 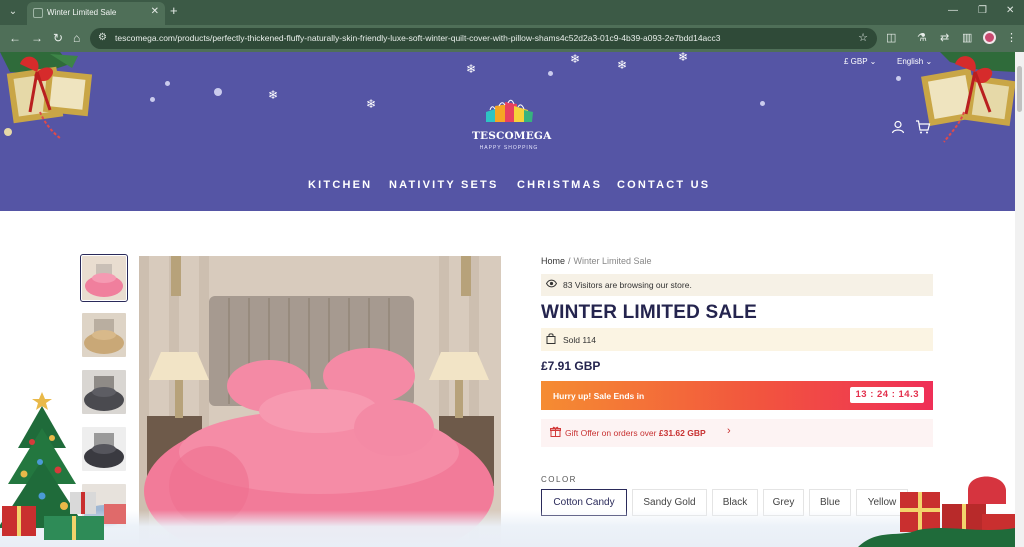 What do you see at coordinates (863, 37) in the screenshot?
I see `bookmark-star-icon: ☆` at bounding box center [863, 37].